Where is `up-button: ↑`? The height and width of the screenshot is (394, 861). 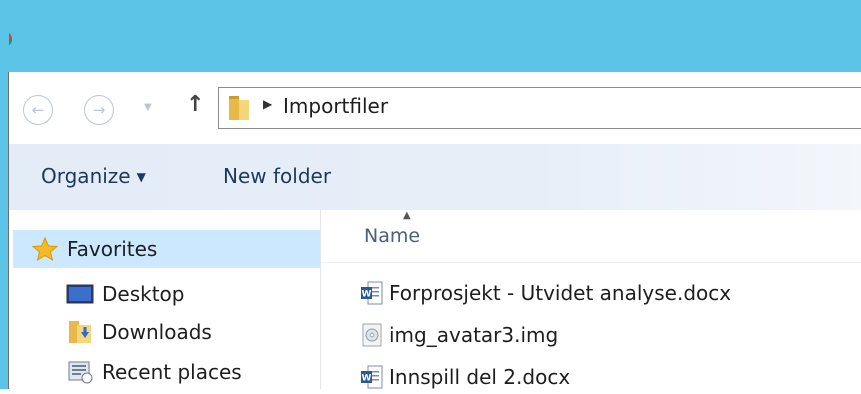
up-button: ↑ is located at coordinates (195, 104).